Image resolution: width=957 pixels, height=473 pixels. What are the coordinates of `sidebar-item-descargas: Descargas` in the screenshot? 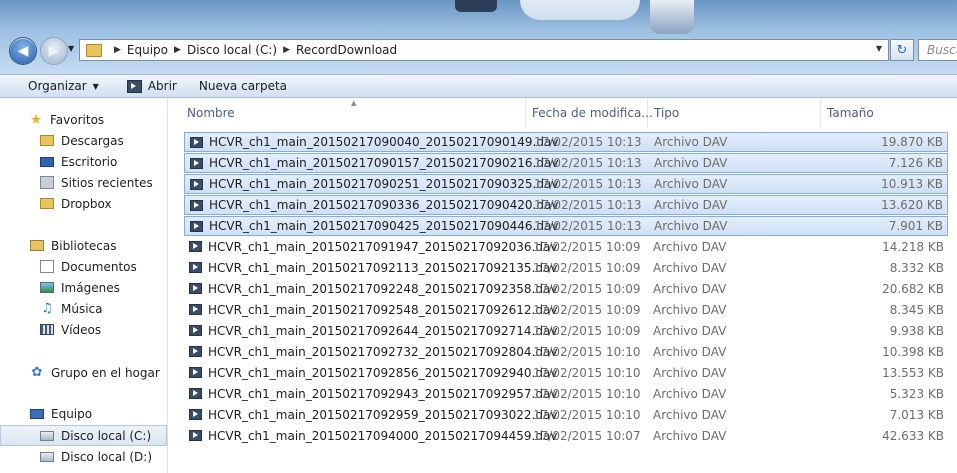 It's located at (83, 140).